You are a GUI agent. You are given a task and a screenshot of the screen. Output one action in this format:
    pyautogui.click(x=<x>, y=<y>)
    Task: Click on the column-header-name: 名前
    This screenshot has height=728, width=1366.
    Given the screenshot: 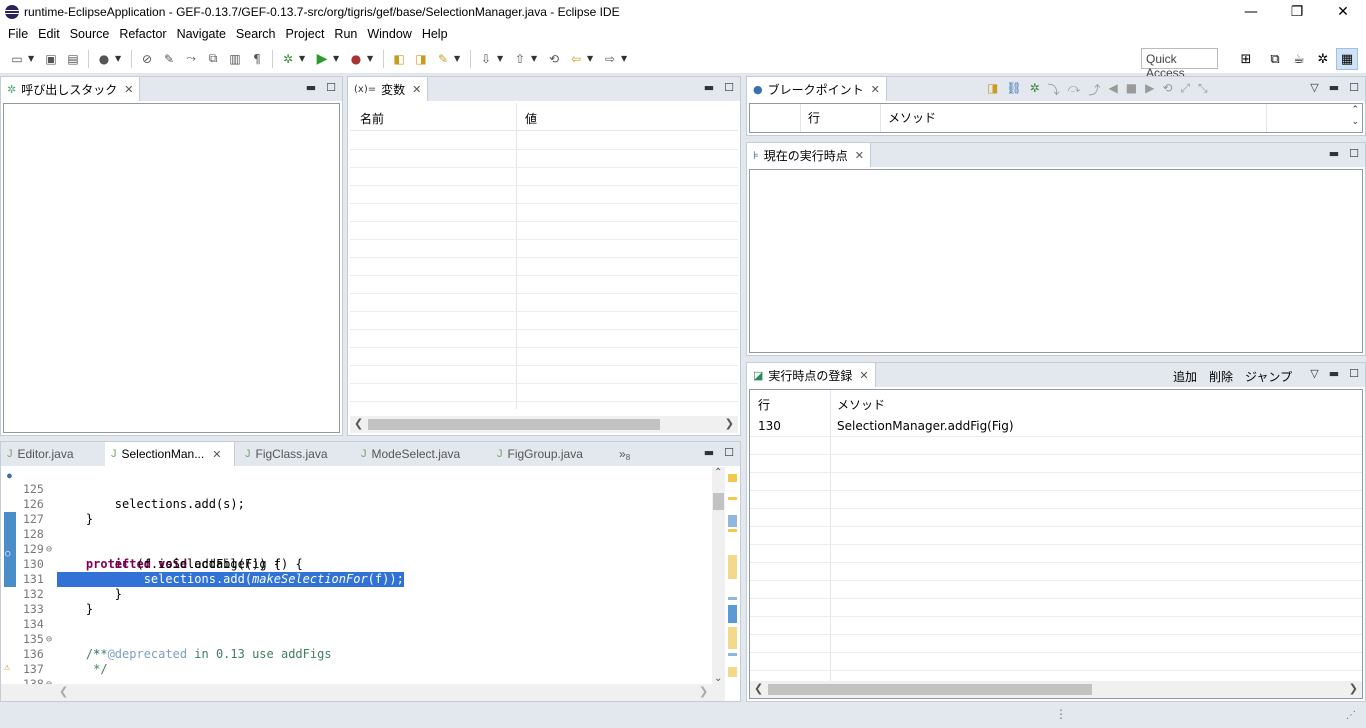 What is the action you would take?
    pyautogui.click(x=372, y=118)
    